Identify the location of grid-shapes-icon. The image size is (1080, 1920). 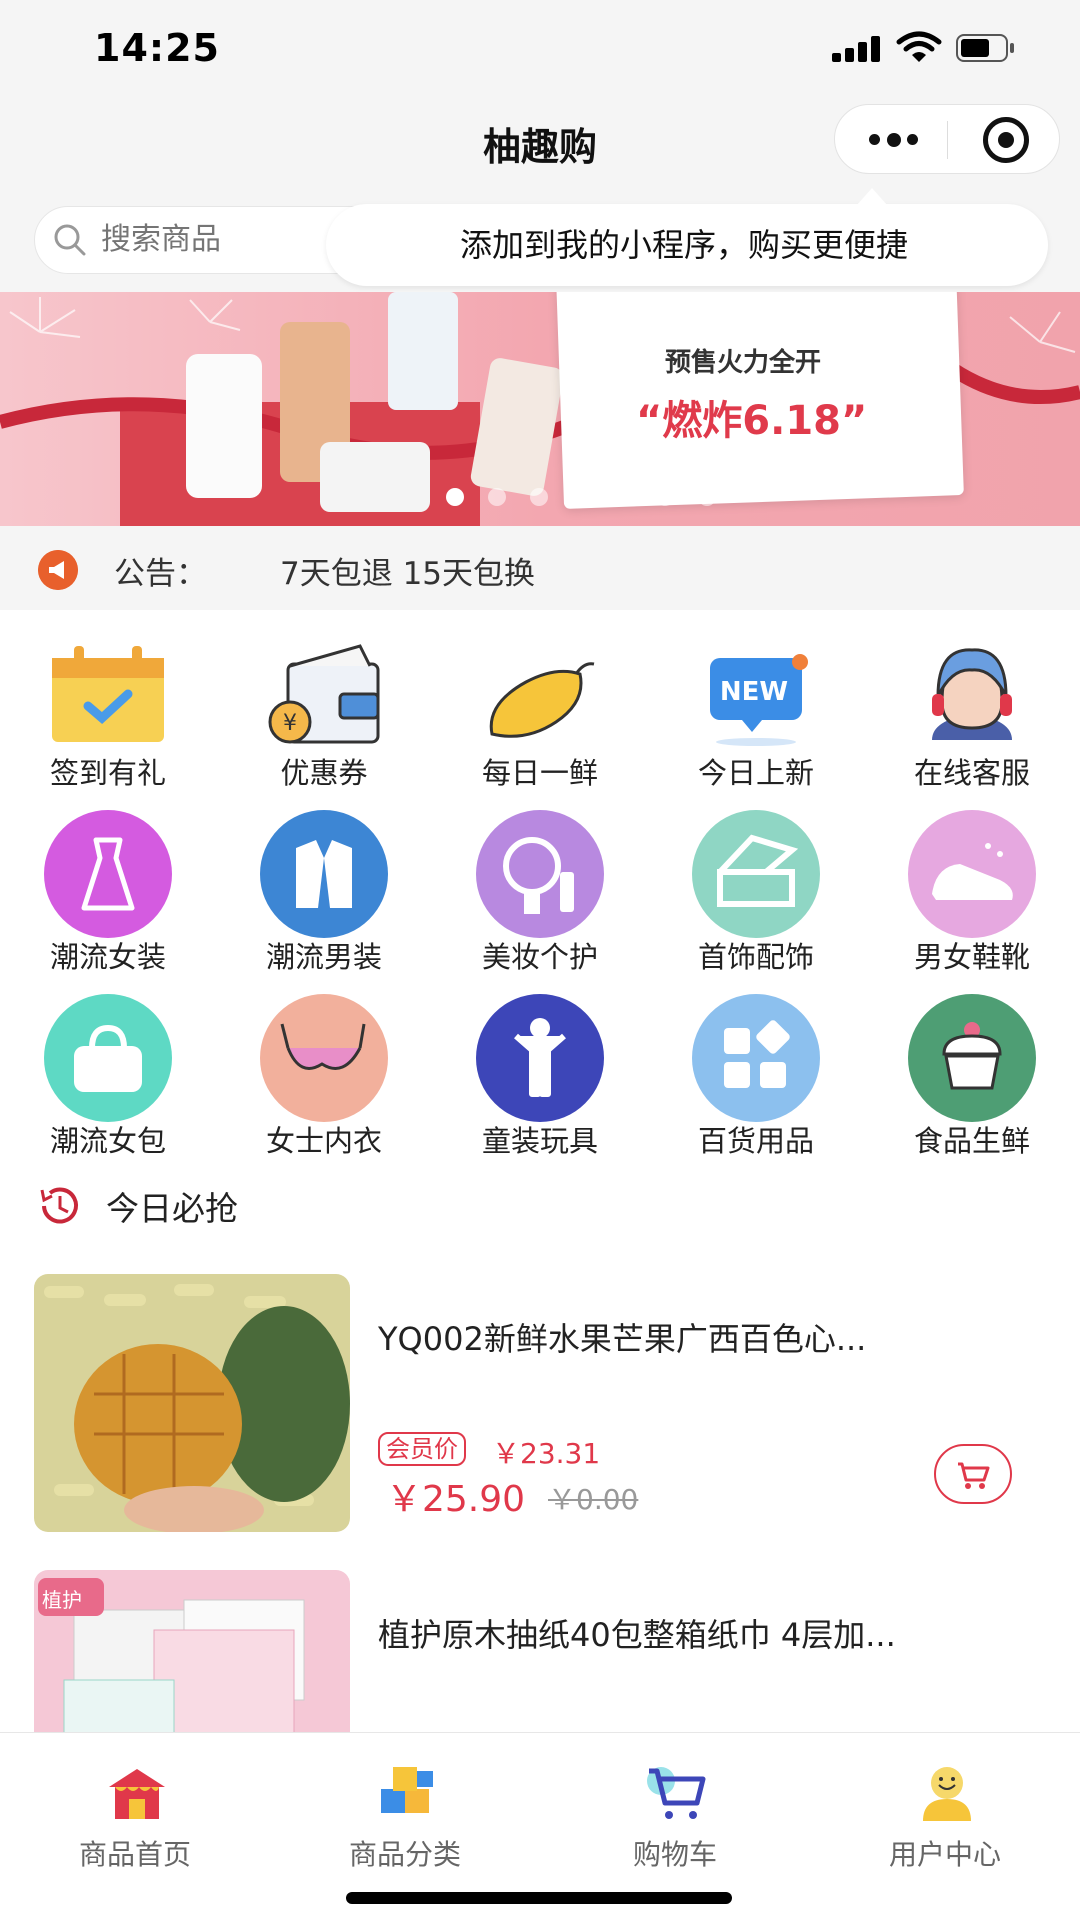
(756, 1058).